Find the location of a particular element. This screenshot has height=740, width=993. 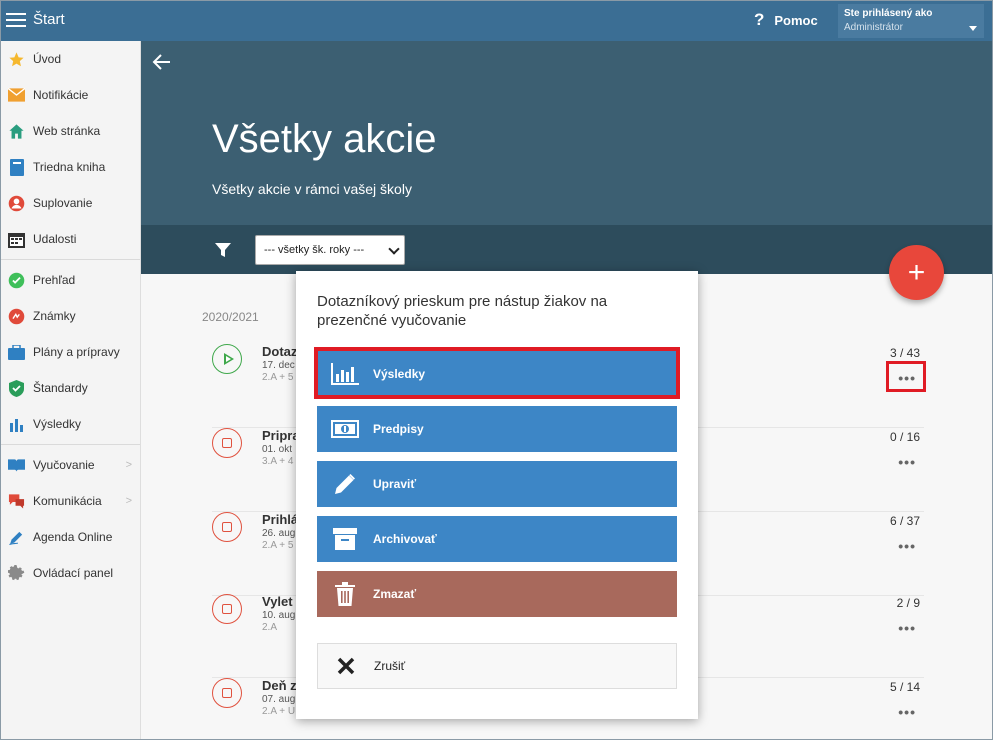

back-arrow-icon is located at coordinates (162, 62).